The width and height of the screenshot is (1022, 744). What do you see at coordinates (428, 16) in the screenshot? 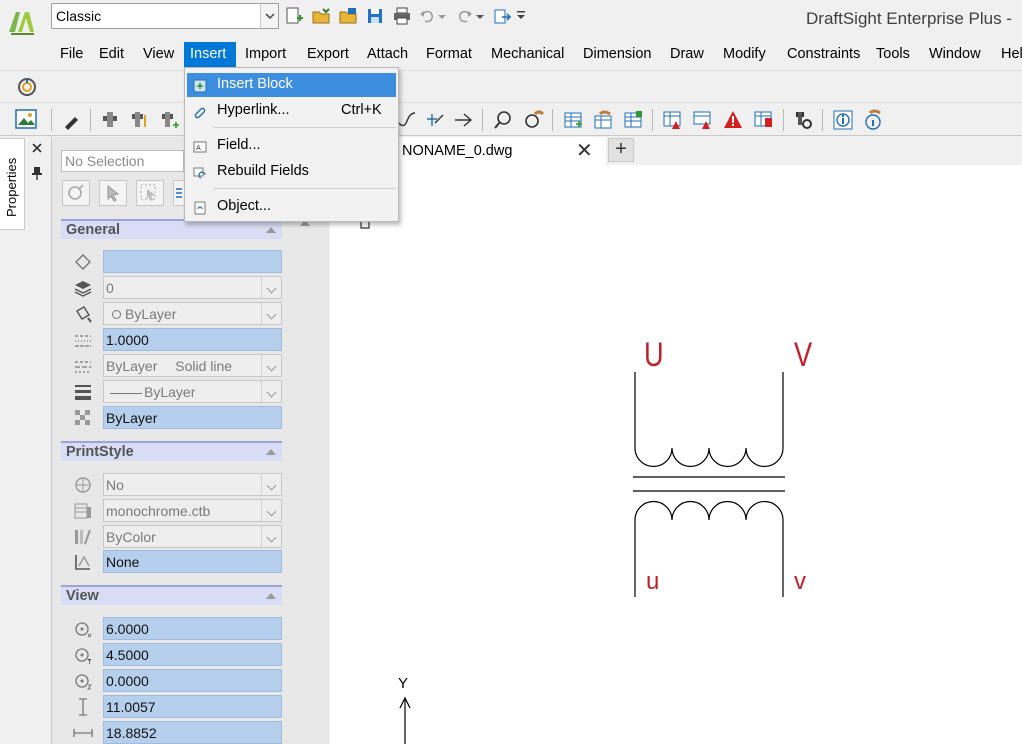
I see `undo-icon` at bounding box center [428, 16].